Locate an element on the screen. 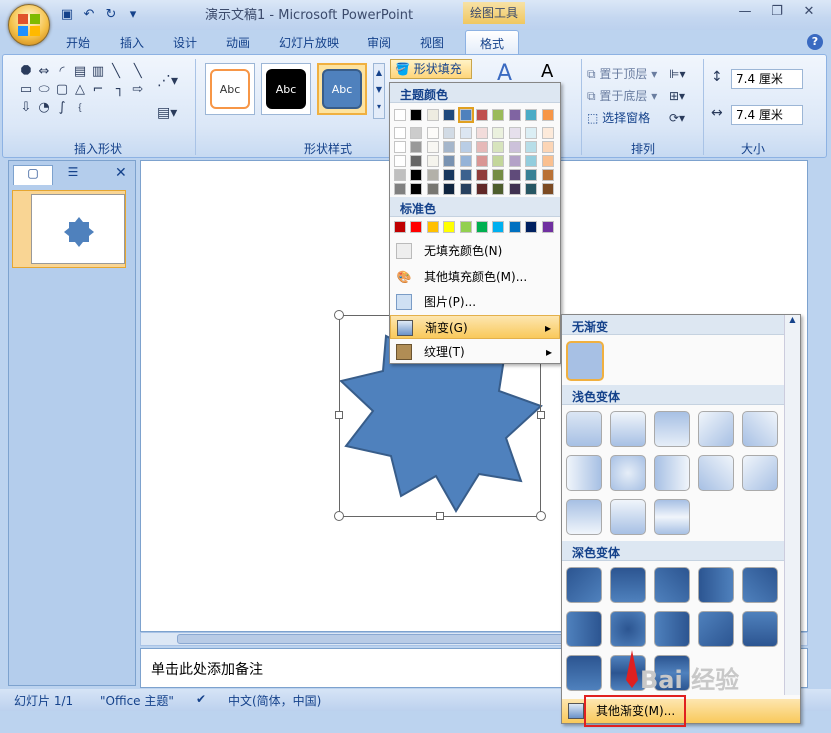 Image resolution: width=831 pixels, height=733 pixels. shapes-gallery: ⯃ ⇔ ◜ ▤ ▥ ╲ ╲▭ ⬭ ▢ △ ⌐ ┐ ⇨⇩ ◔ ∫ ﹛ is located at coordinates (83, 90).